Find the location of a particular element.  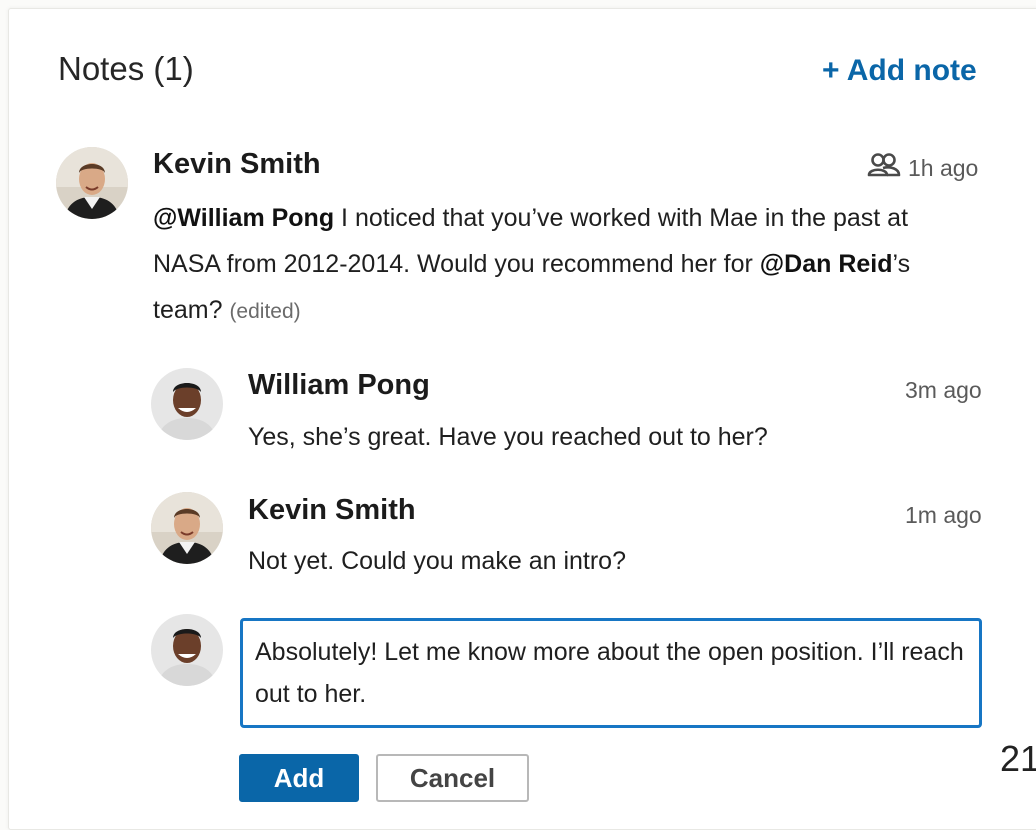

page-number: 21 is located at coordinates (1018, 758).